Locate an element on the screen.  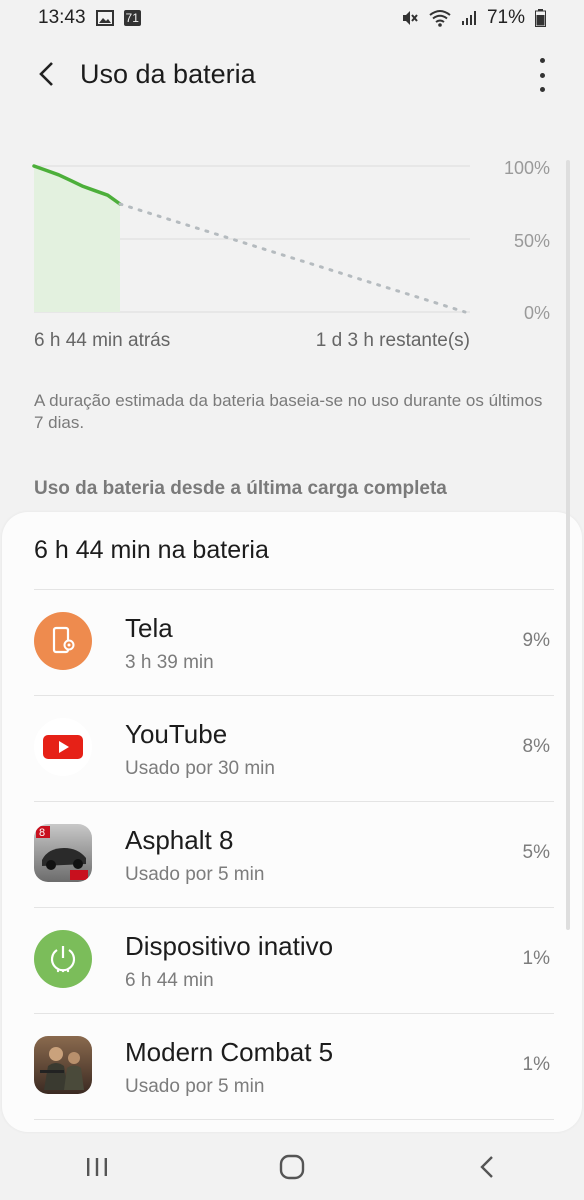
app-name: Asphalt 8 is located at coordinates (179, 840).